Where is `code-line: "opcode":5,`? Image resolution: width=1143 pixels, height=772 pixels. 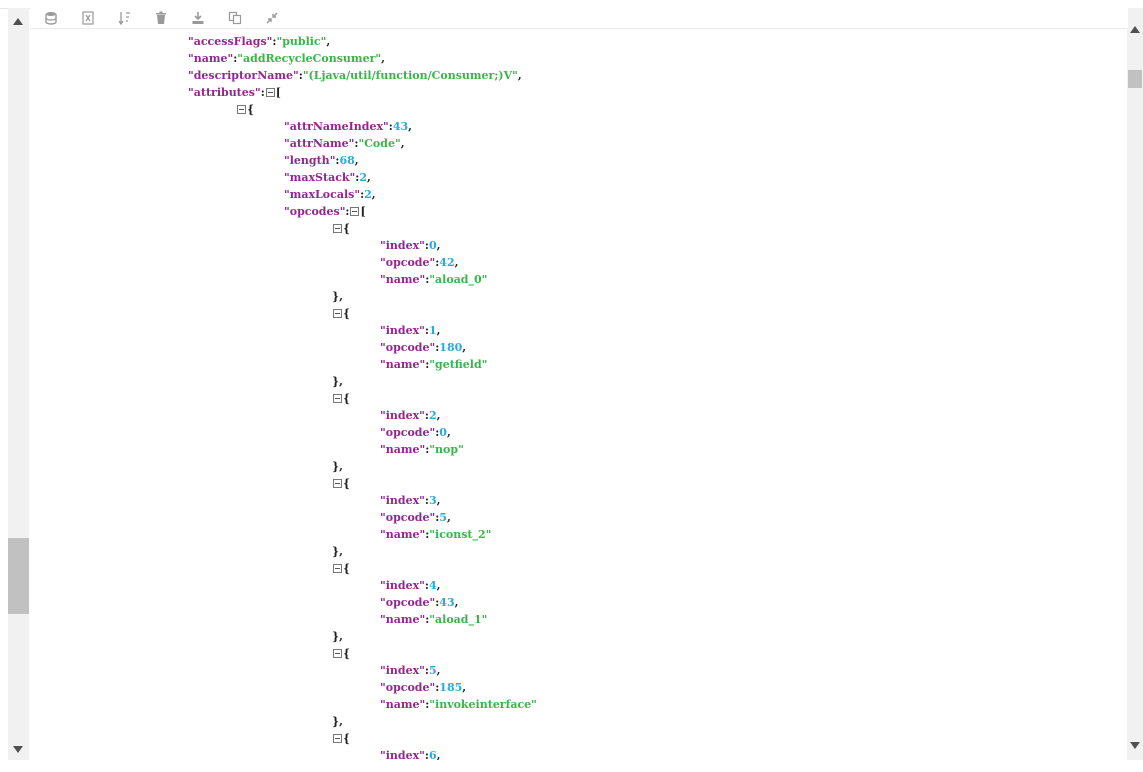 code-line: "opcode":5, is located at coordinates (415, 517).